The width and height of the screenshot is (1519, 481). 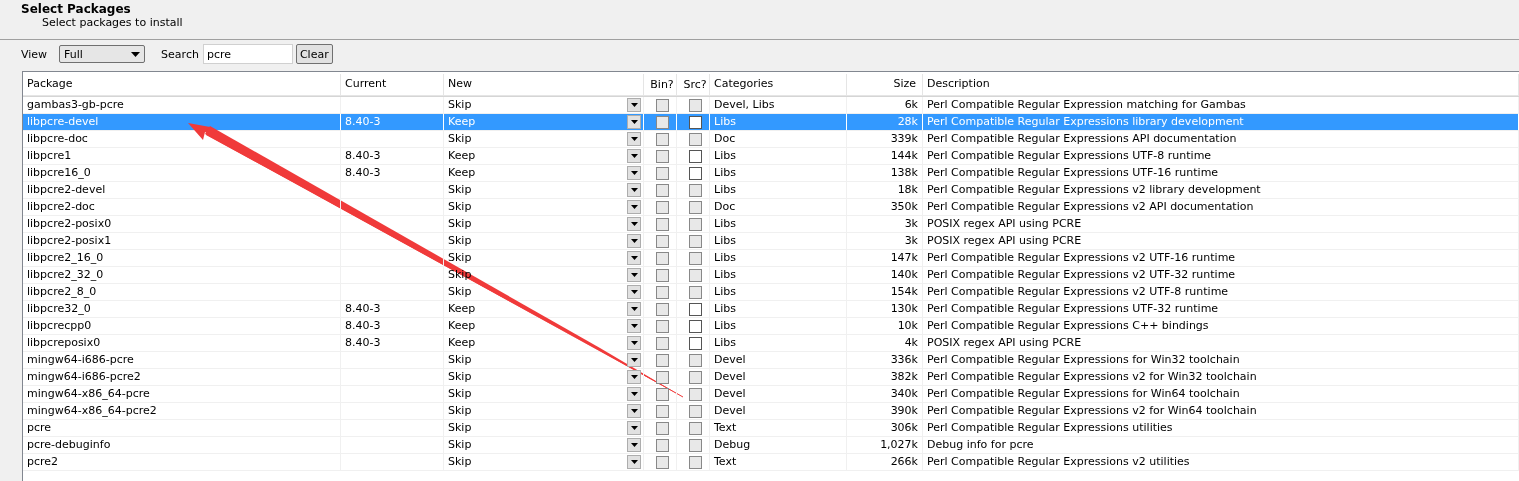 I want to click on package-row: pcre Skip Text 306k Perl Compatible Regular Expressions utilities, so click(x=771, y=428).